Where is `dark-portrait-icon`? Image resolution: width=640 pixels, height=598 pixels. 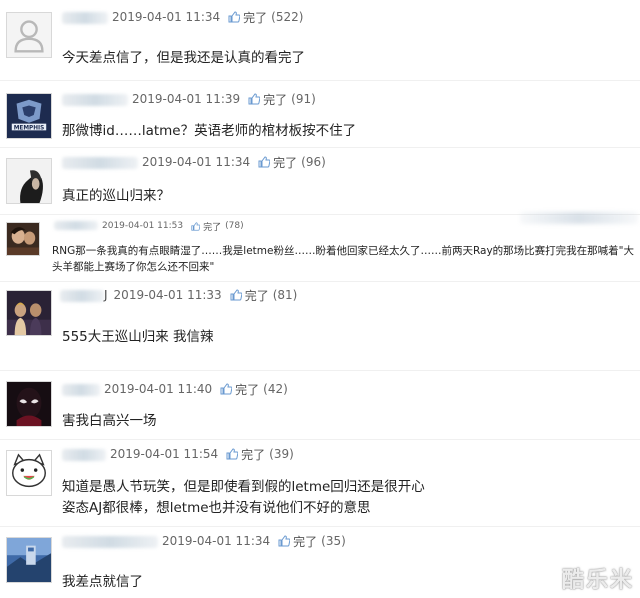
dark-portrait-icon is located at coordinates (29, 181).